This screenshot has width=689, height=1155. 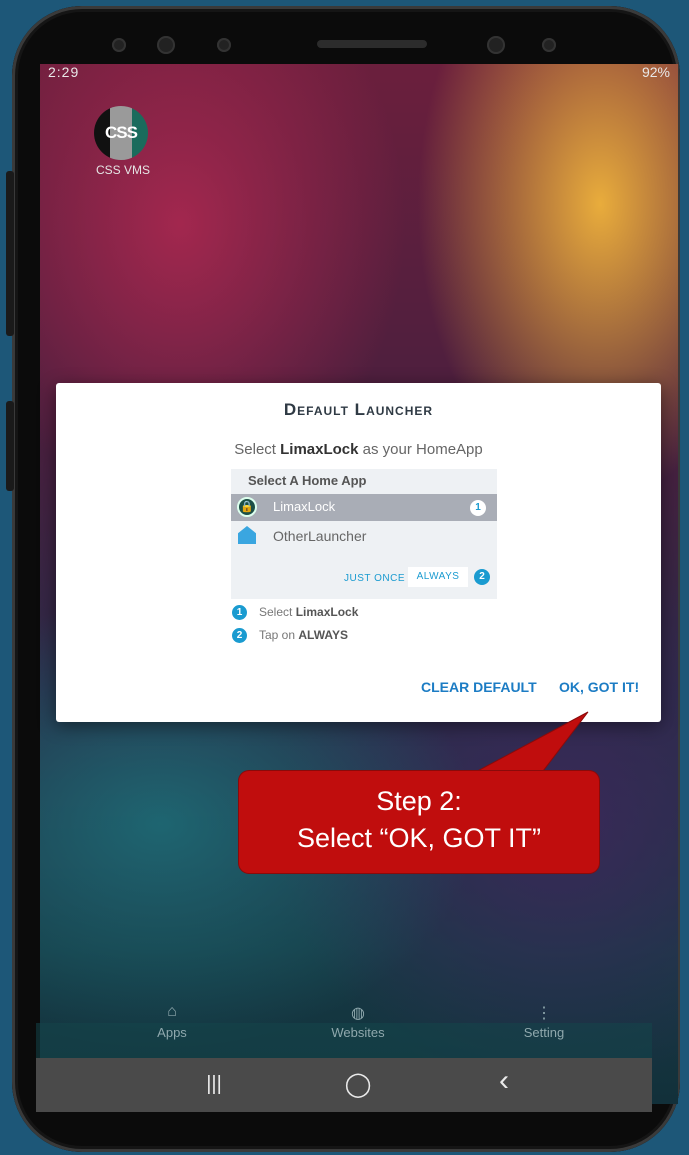 What do you see at coordinates (307, 480) in the screenshot?
I see `preview-heading: Select A Home App` at bounding box center [307, 480].